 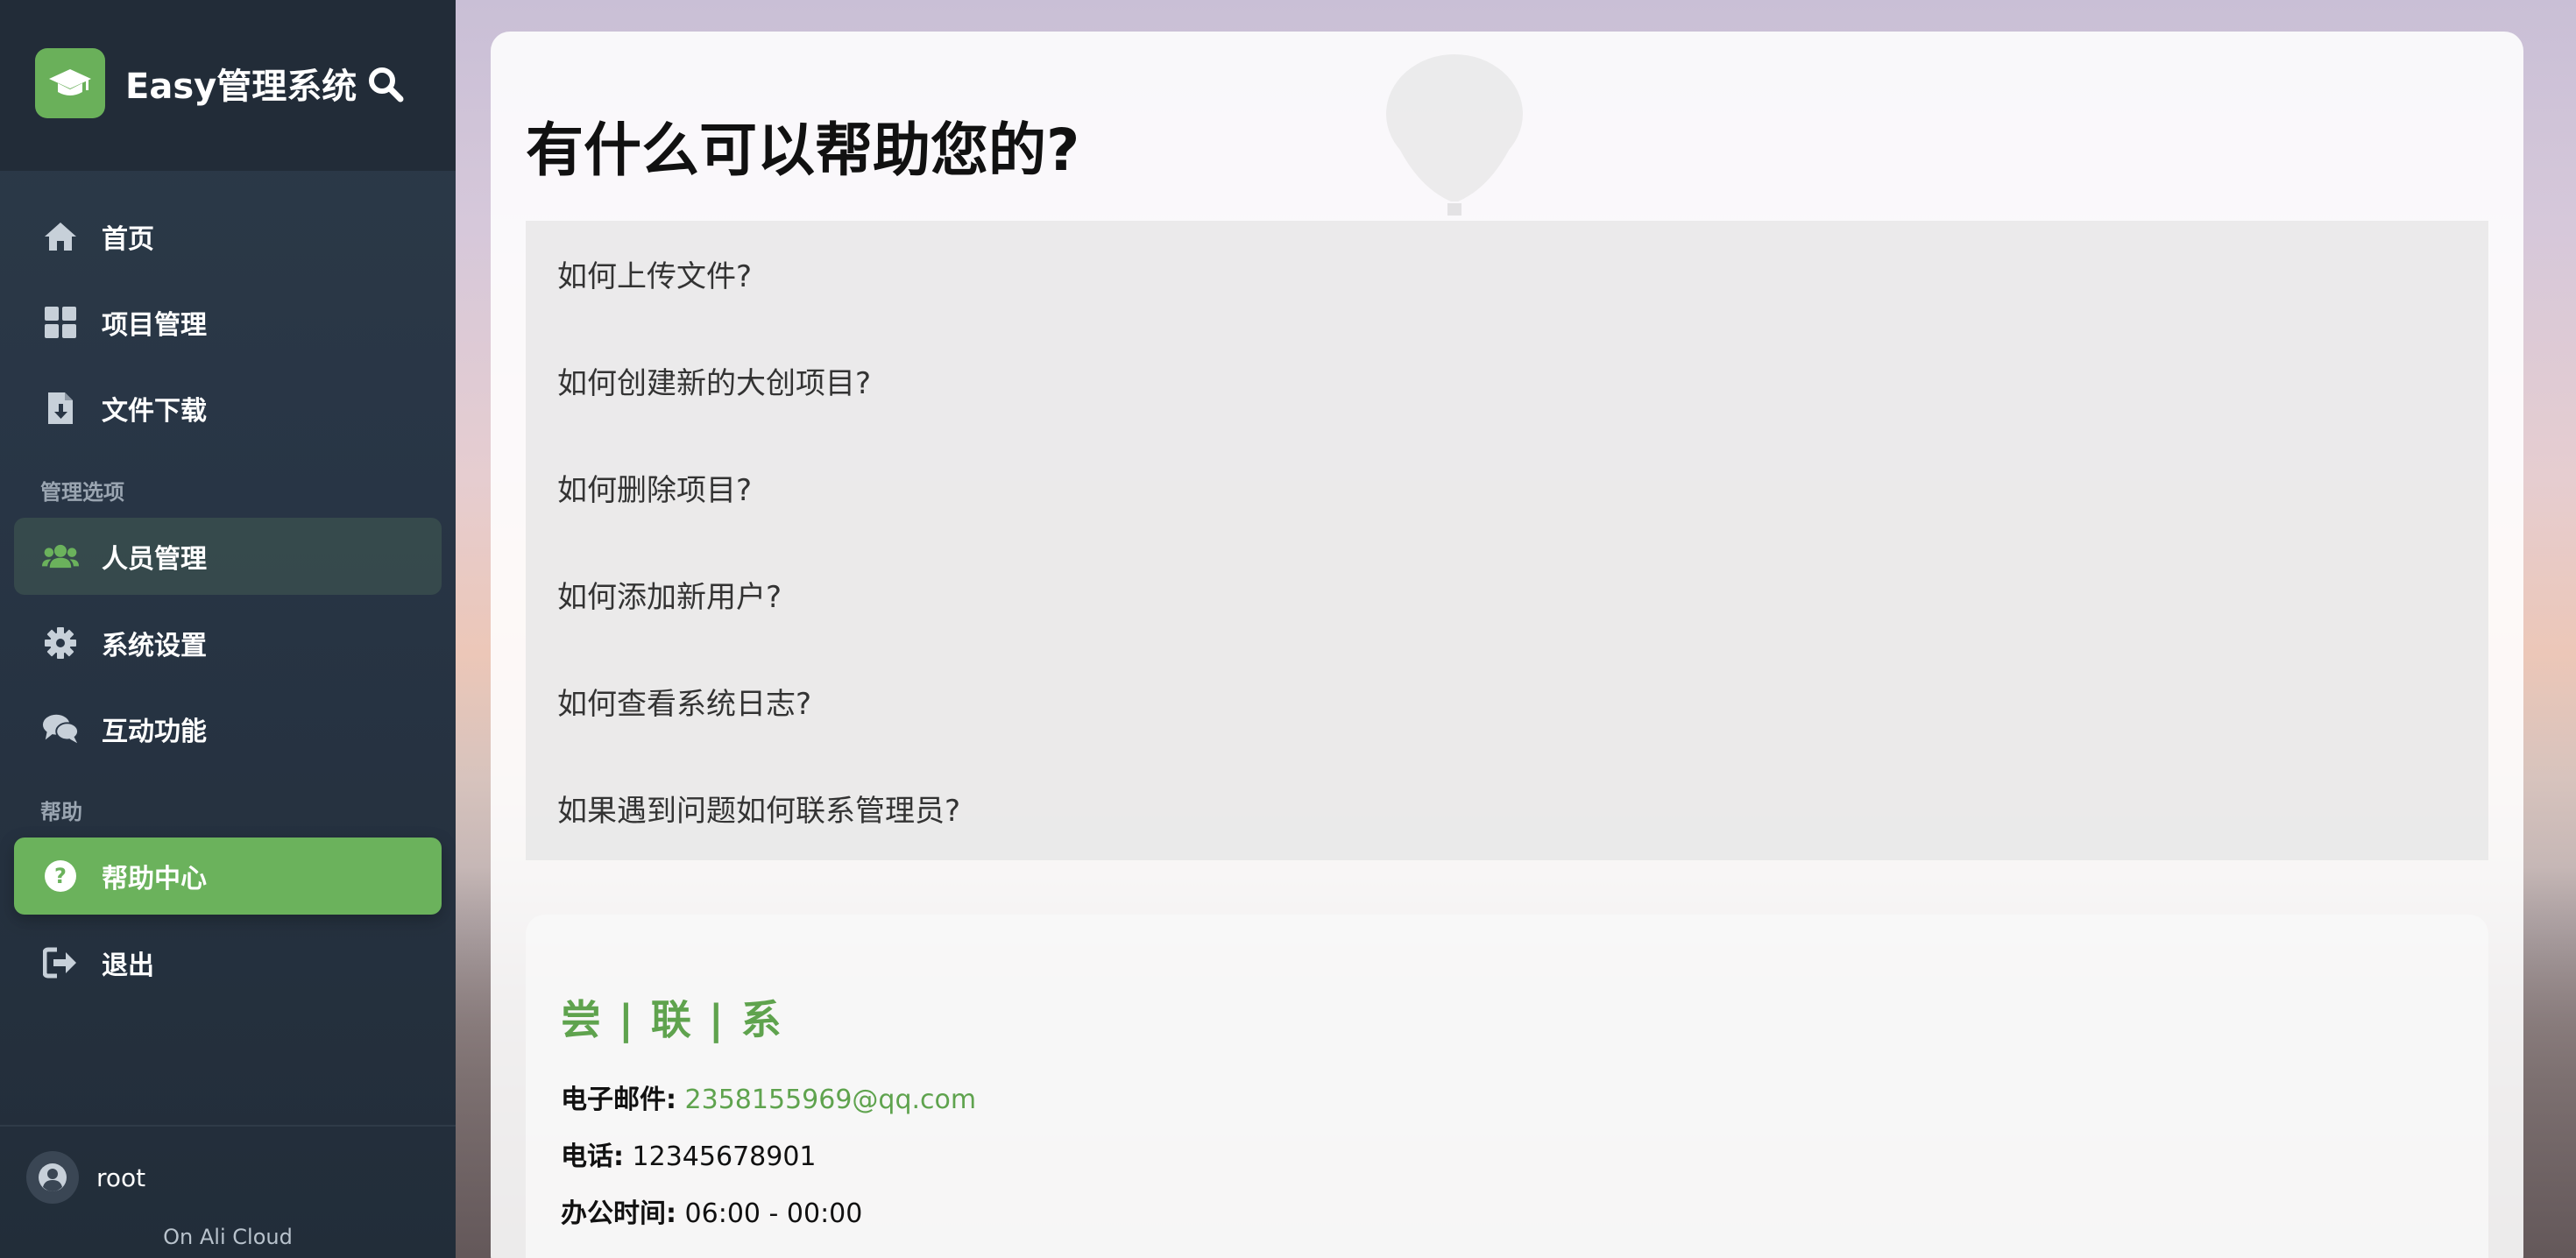 What do you see at coordinates (128, 239) in the screenshot?
I see `sidebar-item-label: 首页` at bounding box center [128, 239].